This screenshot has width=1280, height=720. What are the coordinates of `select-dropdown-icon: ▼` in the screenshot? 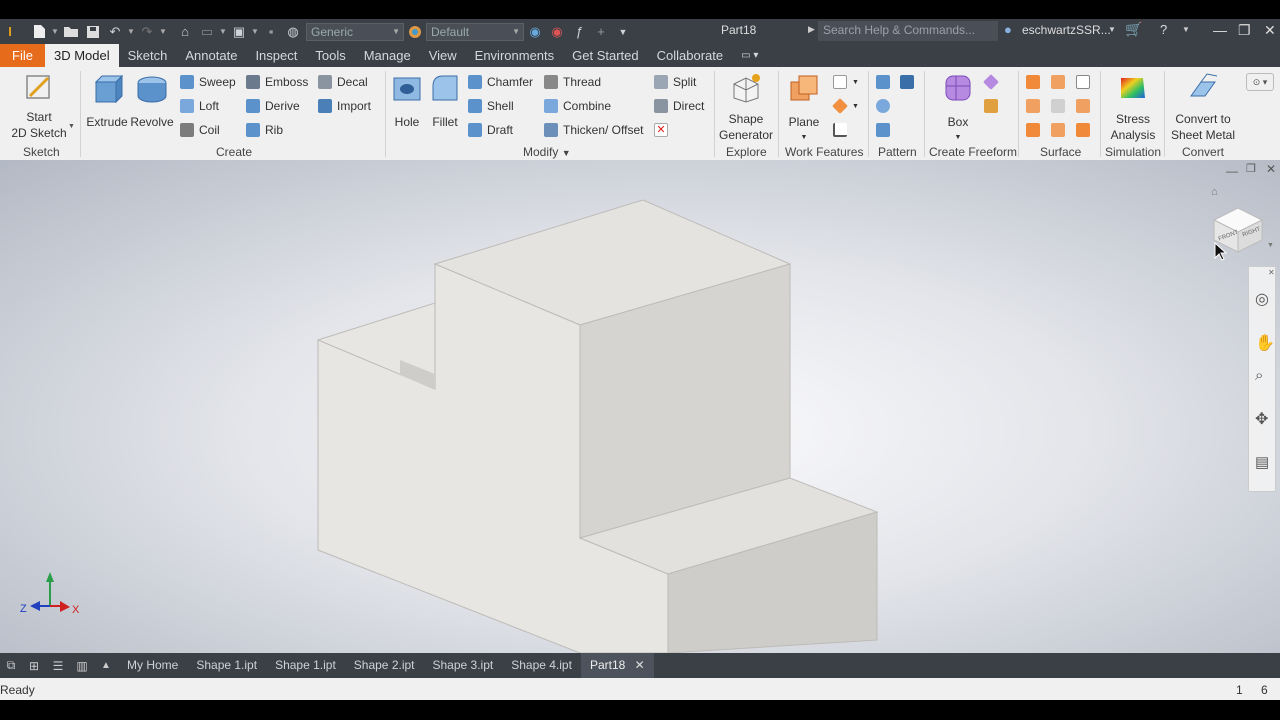 It's located at (255, 31).